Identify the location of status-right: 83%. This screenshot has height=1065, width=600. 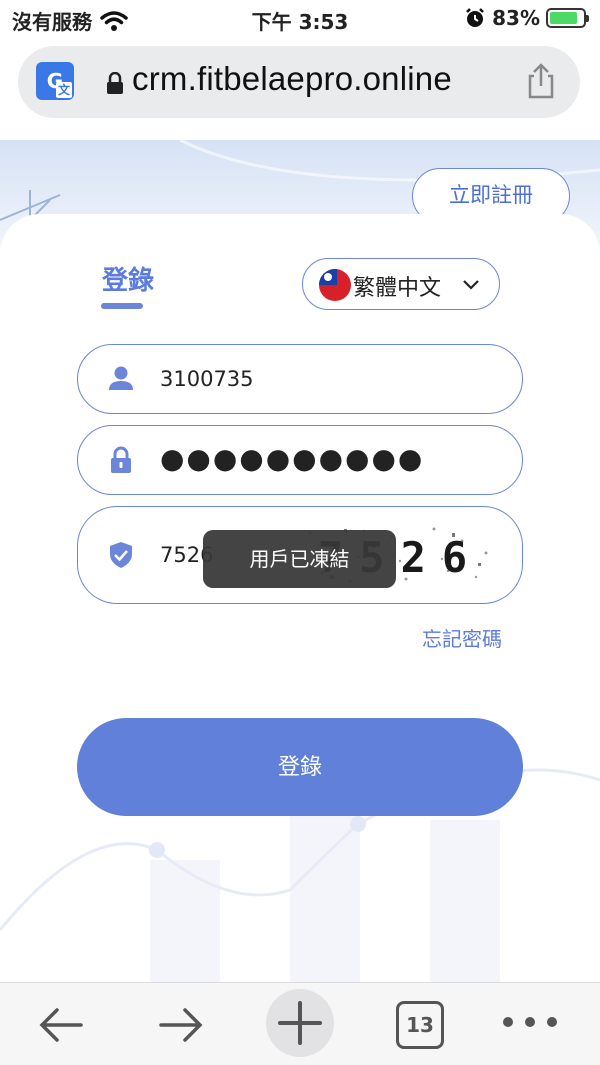
(526, 18).